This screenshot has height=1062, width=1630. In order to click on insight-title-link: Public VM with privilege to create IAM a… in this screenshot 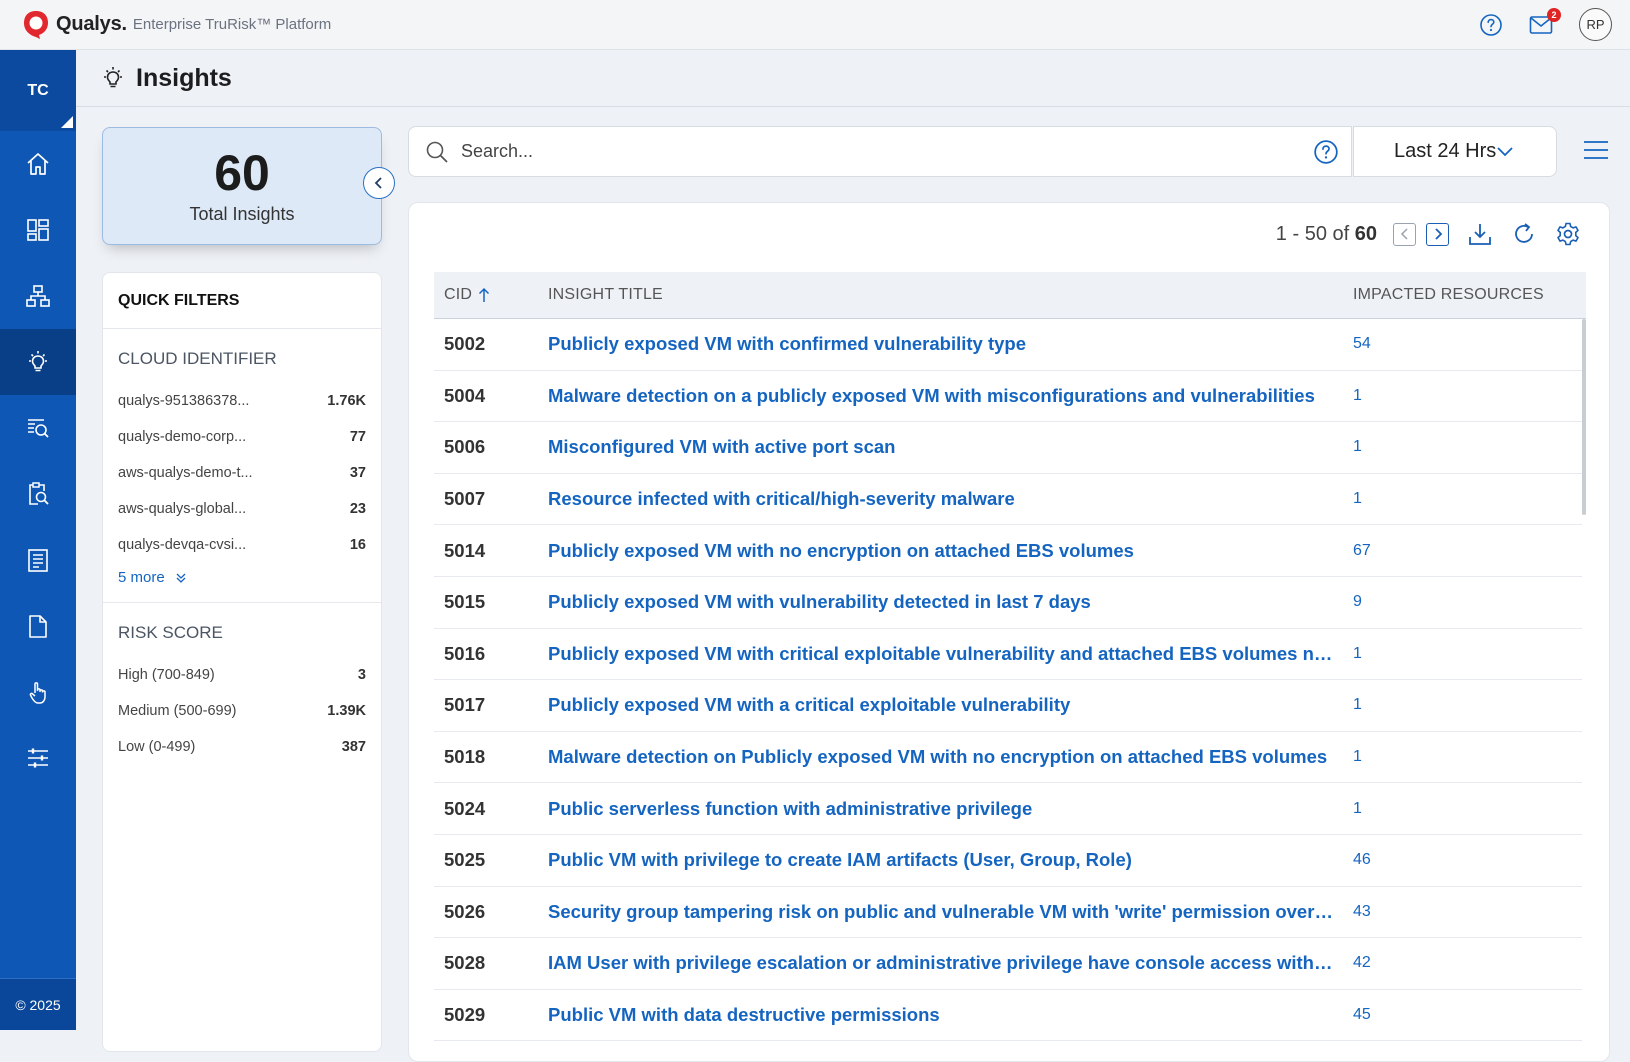, I will do `click(950, 860)`.